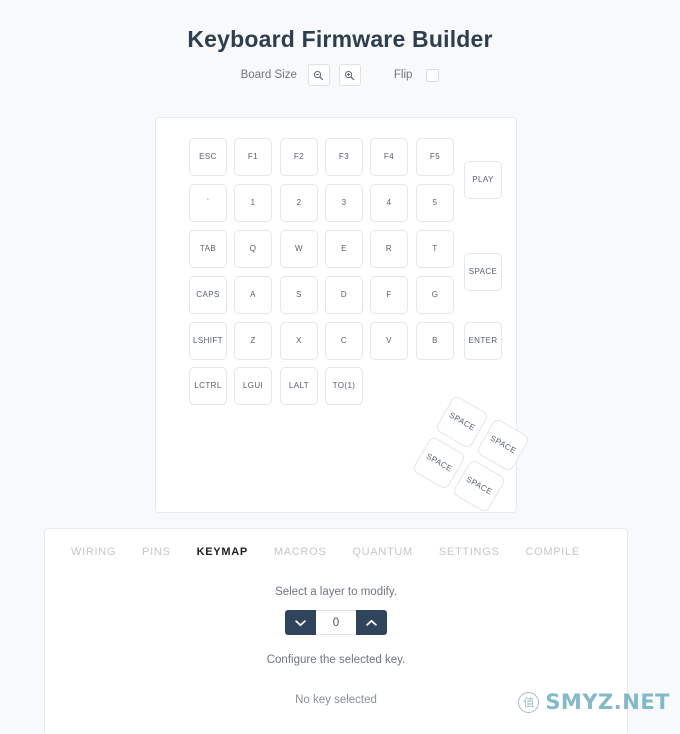  Describe the element at coordinates (336, 660) in the screenshot. I see `configure-key-hint: Configure the selected key.` at that location.